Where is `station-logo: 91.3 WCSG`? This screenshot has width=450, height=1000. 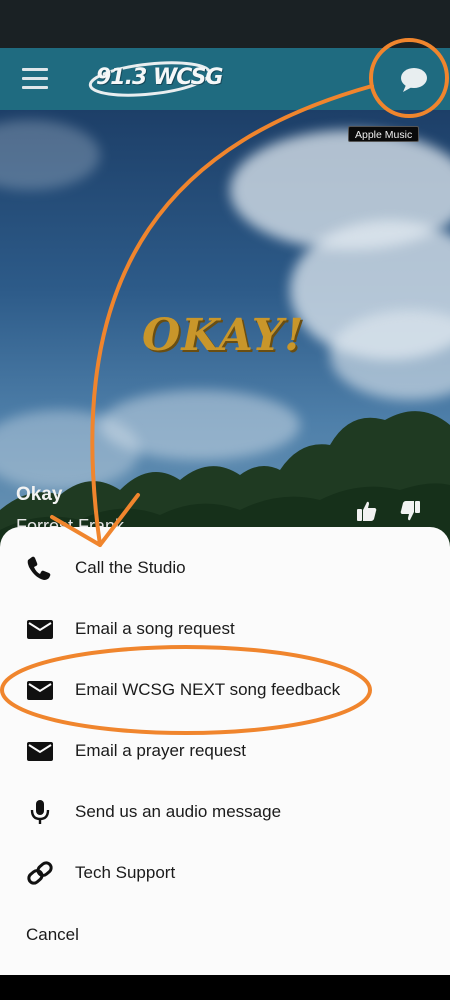
station-logo: 91.3 WCSG is located at coordinates (154, 78).